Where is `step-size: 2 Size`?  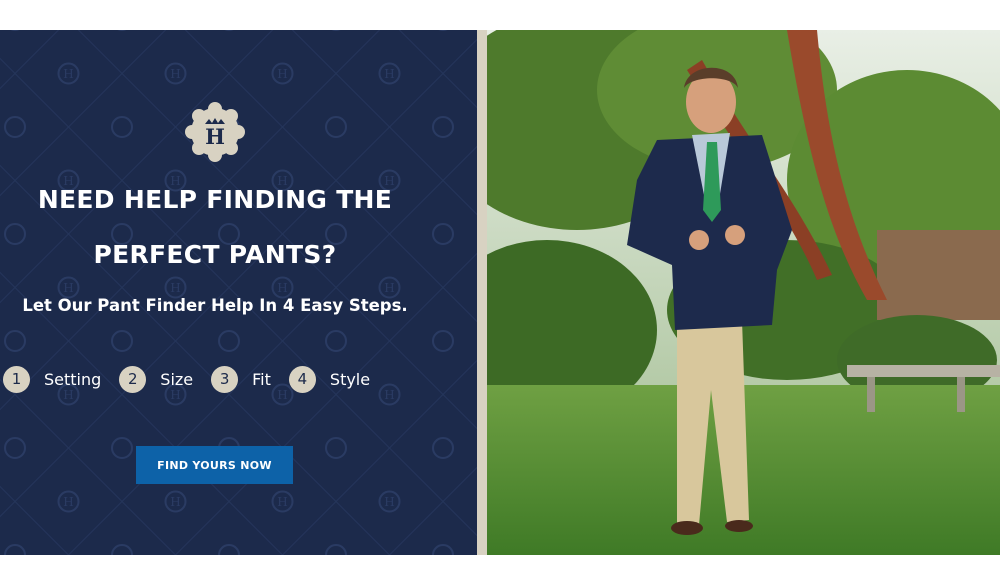 step-size: 2 Size is located at coordinates (156, 379).